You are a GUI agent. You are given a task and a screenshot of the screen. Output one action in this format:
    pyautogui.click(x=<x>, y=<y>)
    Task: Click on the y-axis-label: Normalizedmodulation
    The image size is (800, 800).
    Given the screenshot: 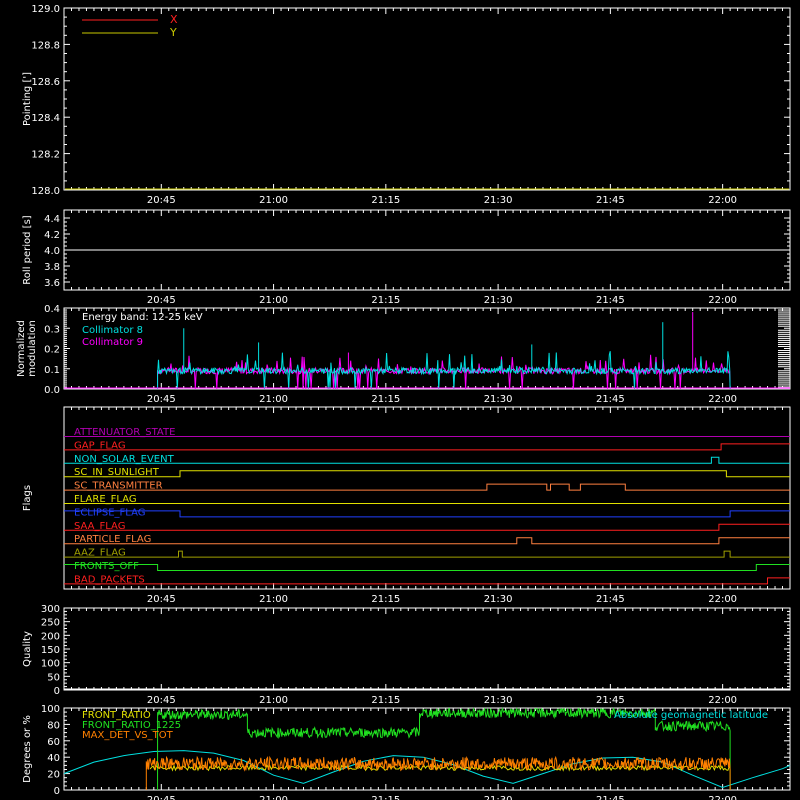 What is the action you would take?
    pyautogui.click(x=27, y=348)
    